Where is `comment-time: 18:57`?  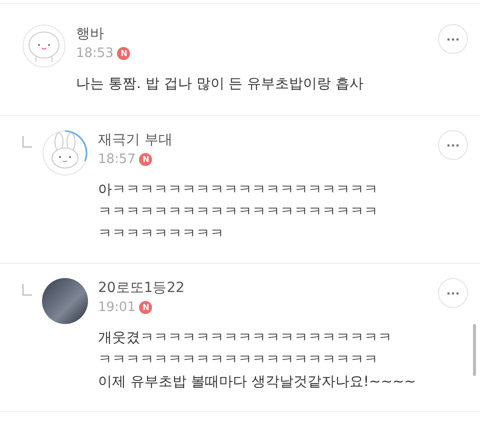 comment-time: 18:57 is located at coordinates (117, 159).